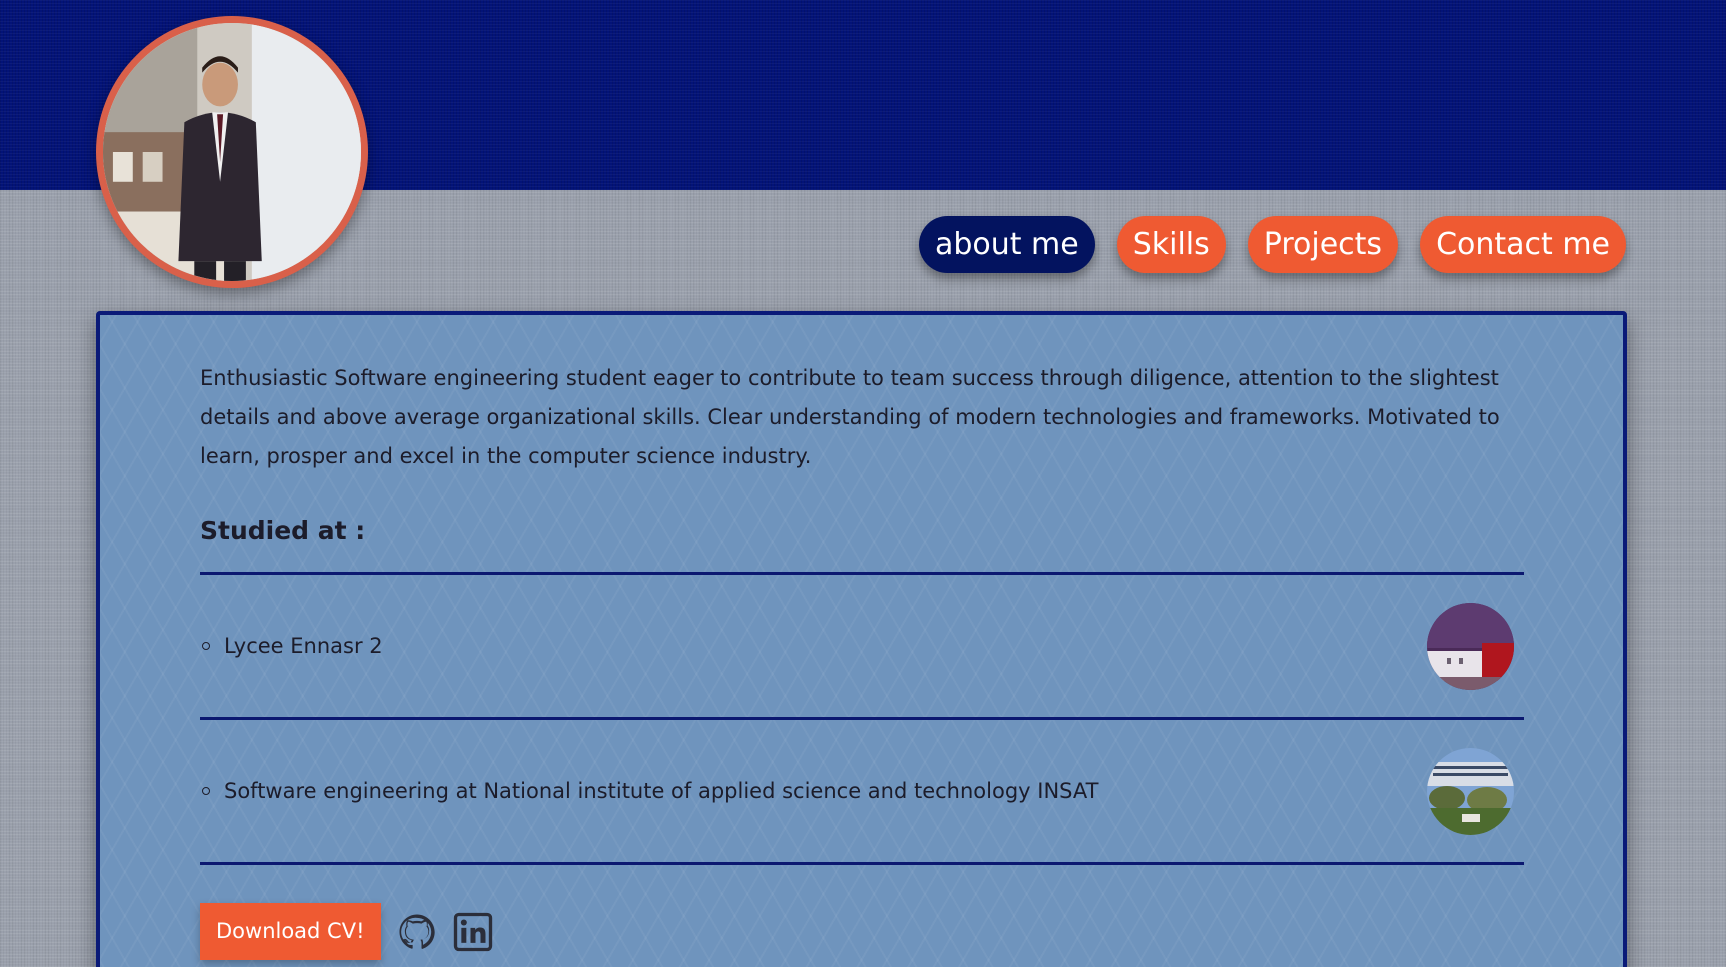  I want to click on school-name: Lycee Ennasr 2, so click(303, 646).